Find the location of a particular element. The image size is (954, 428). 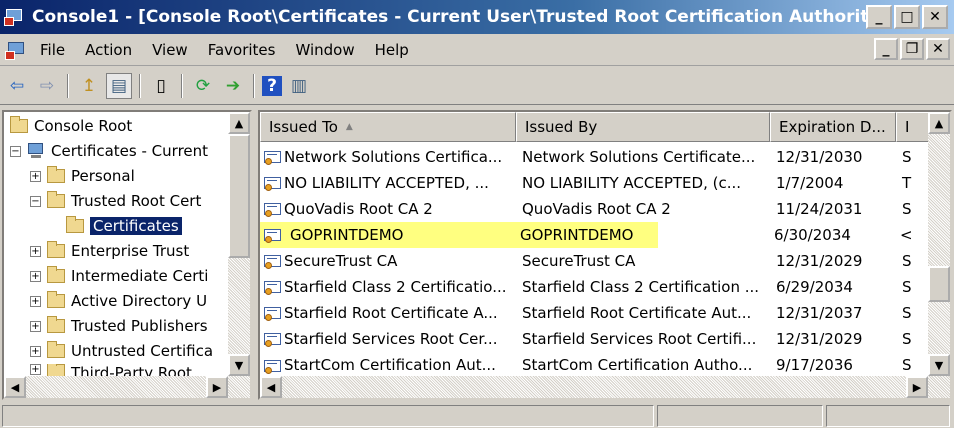

list-vertical-scrollbar: ▲ ▼ is located at coordinates (939, 244).